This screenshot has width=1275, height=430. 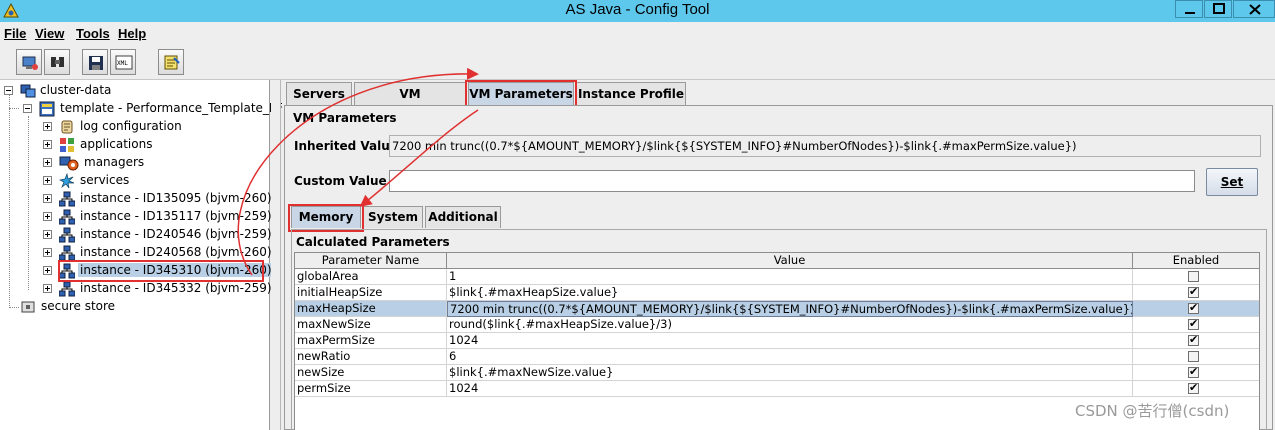 What do you see at coordinates (153, 181) in the screenshot?
I see `tree-node-services: services` at bounding box center [153, 181].